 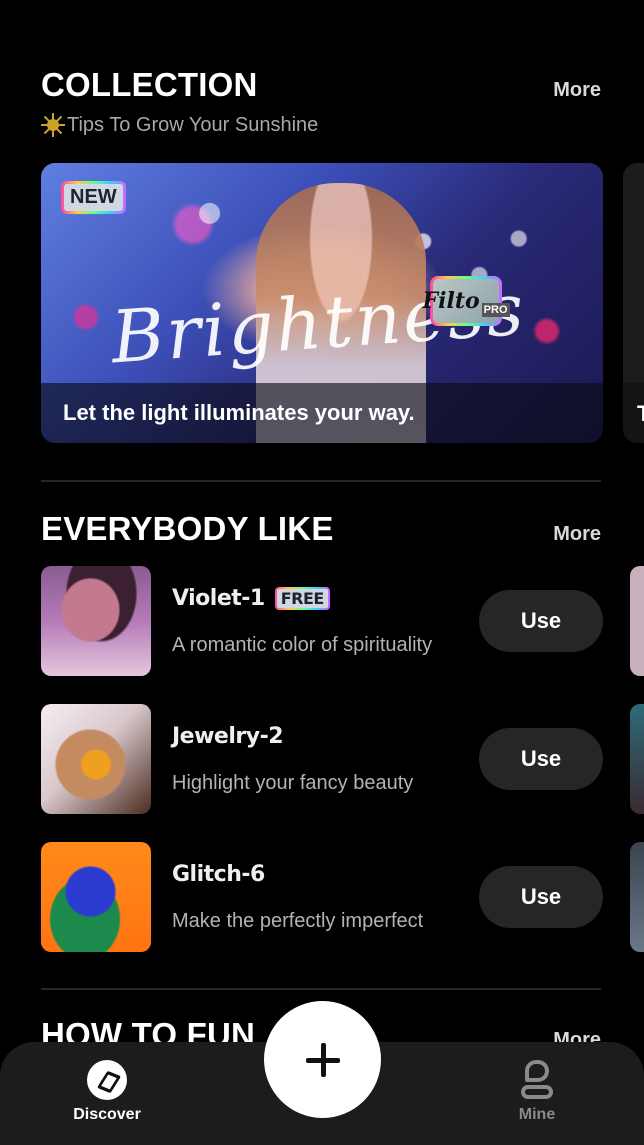 What do you see at coordinates (228, 736) in the screenshot?
I see `filter-name: Jewelry-2` at bounding box center [228, 736].